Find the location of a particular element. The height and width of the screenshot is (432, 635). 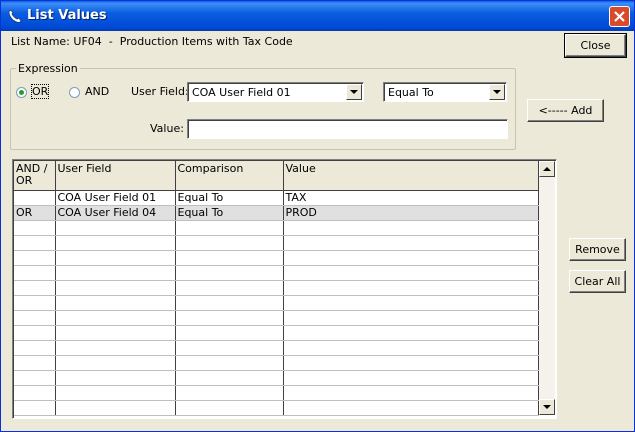

table-row: OR COA User Field 04 Equal To PROD is located at coordinates (276, 213).